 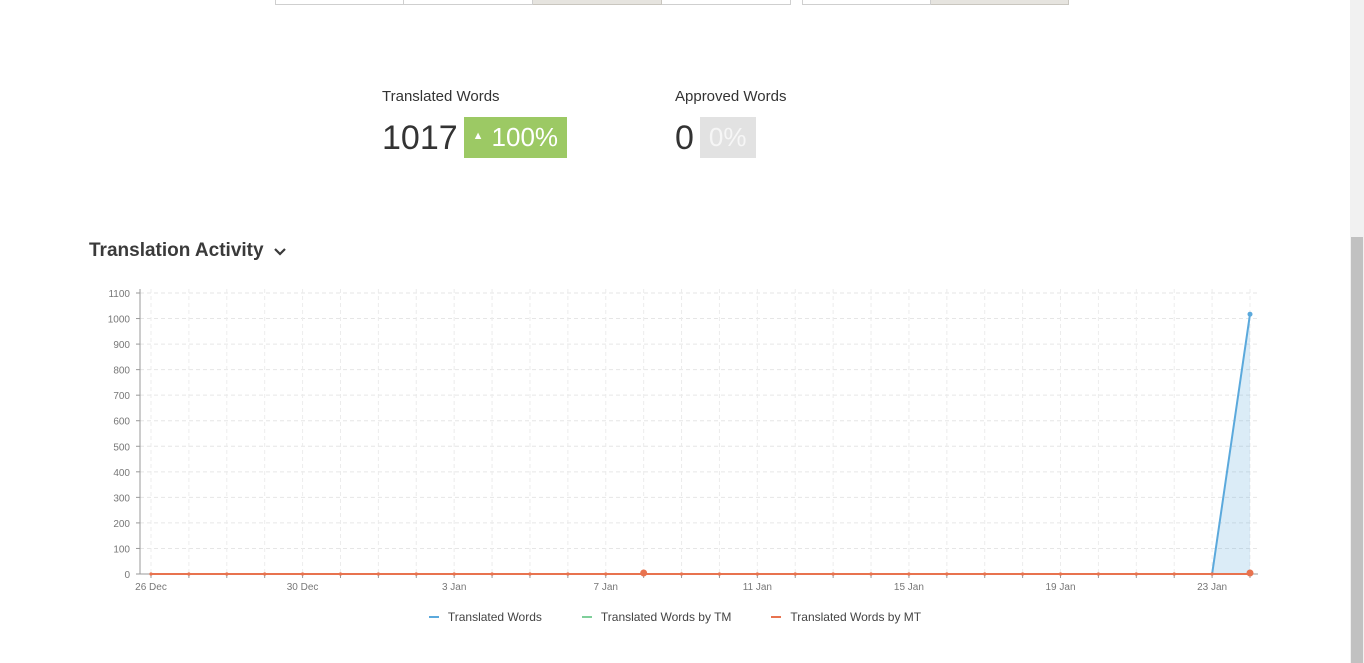 I want to click on vertical-scrollbar, so click(x=1357, y=331).